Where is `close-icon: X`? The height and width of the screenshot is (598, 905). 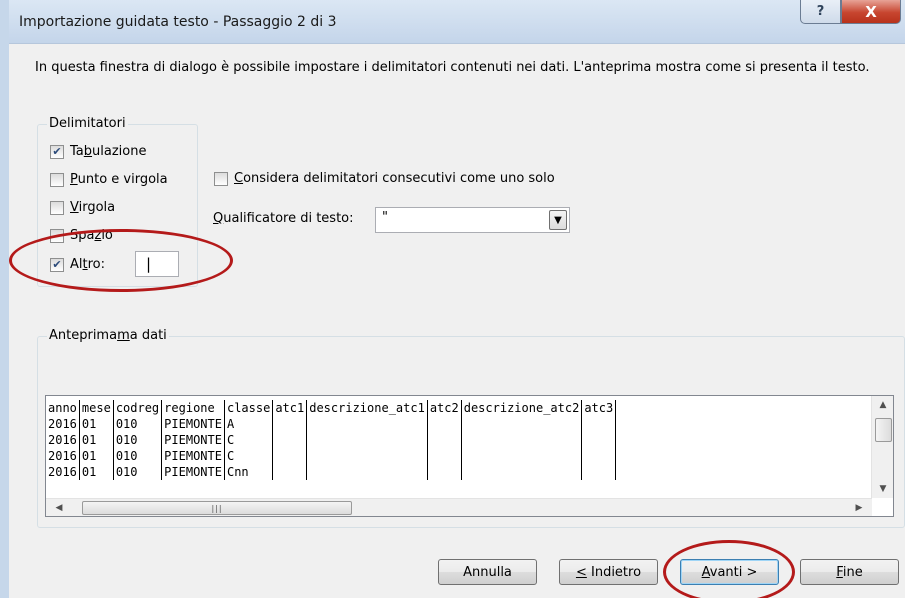
close-icon: X is located at coordinates (871, 11).